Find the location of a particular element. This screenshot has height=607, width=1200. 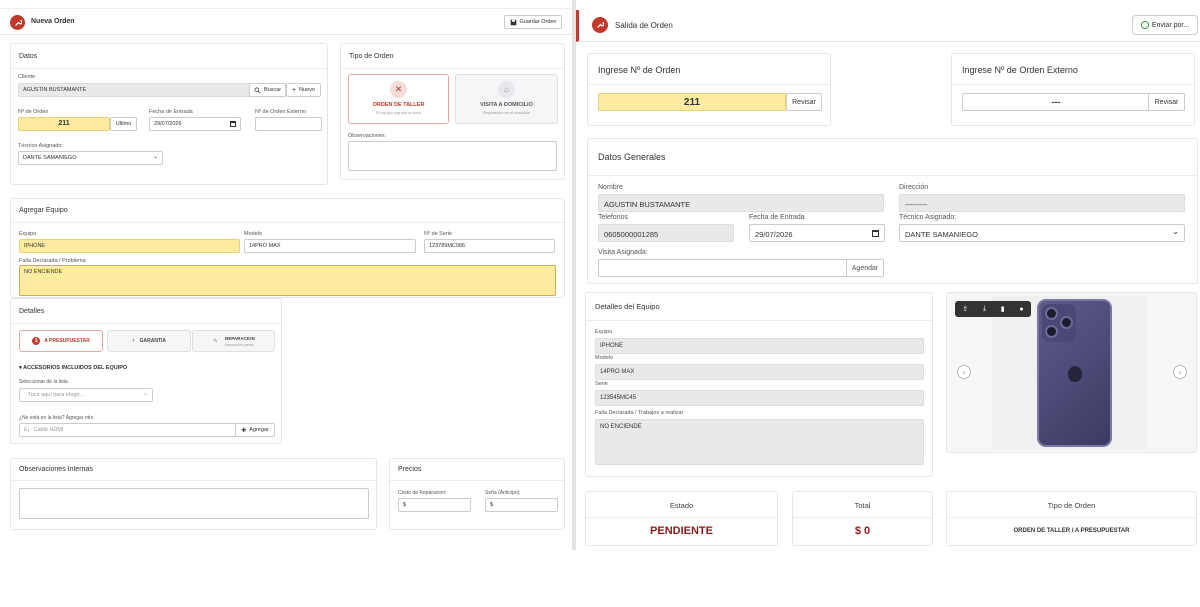

next-image-button: › is located at coordinates (1180, 372).